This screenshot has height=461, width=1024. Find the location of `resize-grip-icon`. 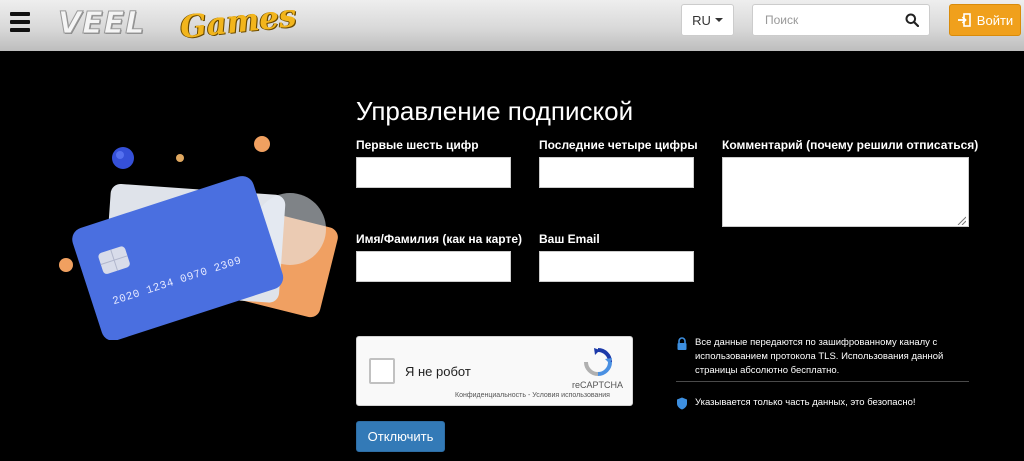

resize-grip-icon is located at coordinates (961, 220).